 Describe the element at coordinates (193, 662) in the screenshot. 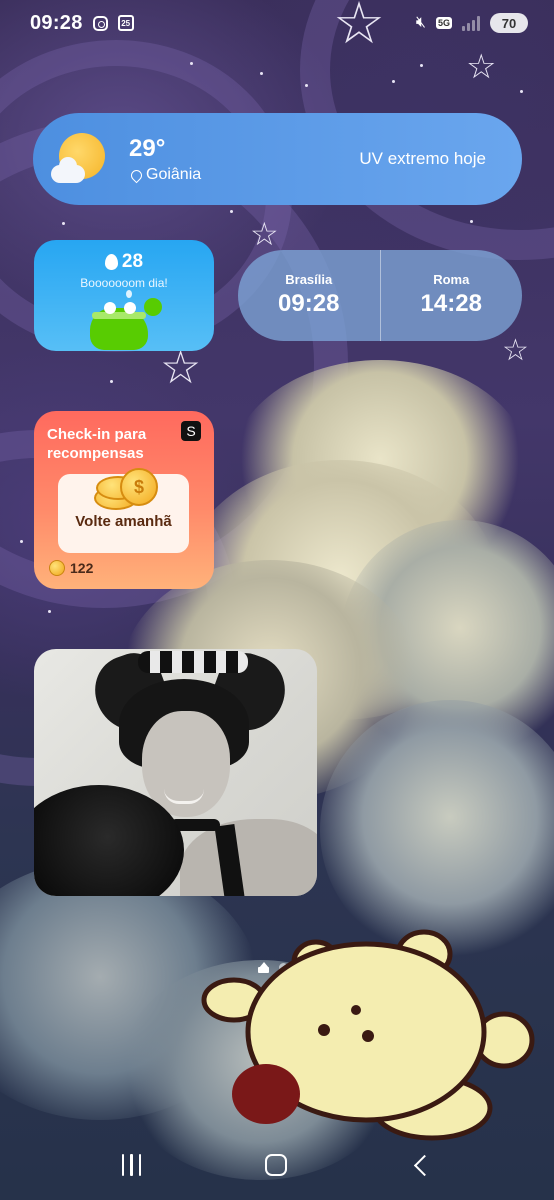

I see `photo-shape` at that location.